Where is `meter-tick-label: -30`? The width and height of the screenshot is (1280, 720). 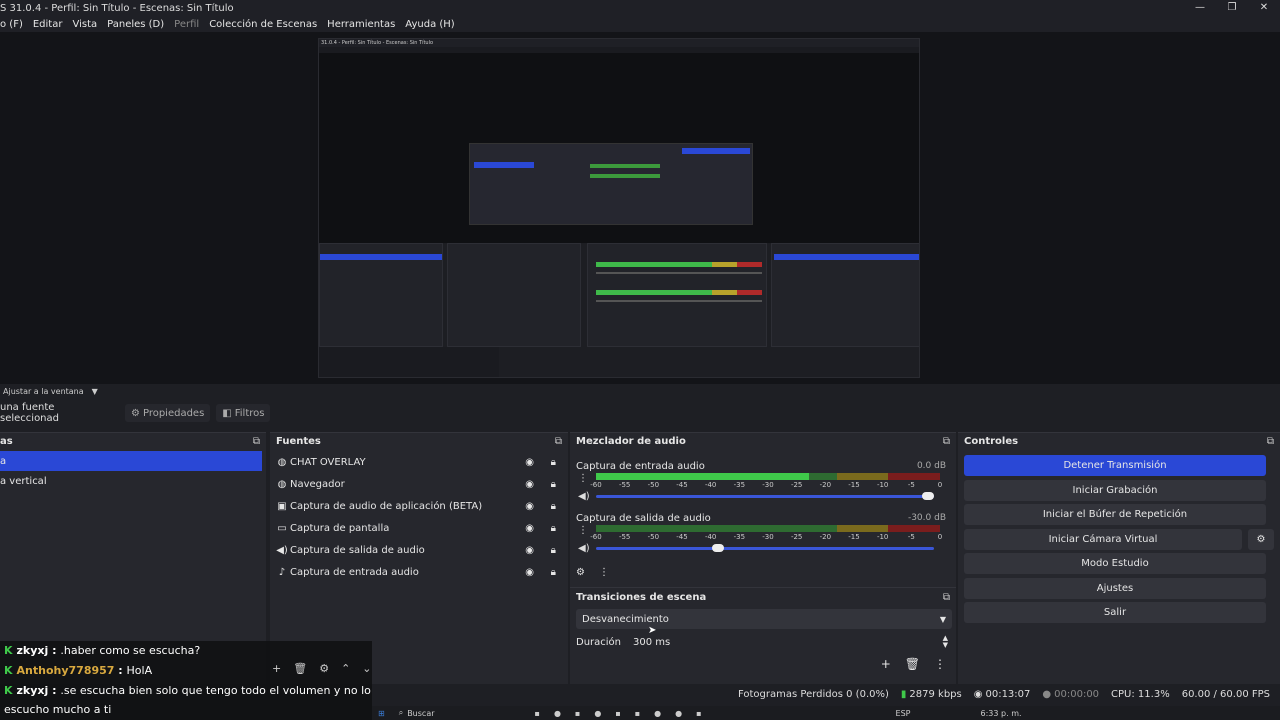
meter-tick-label: -30 is located at coordinates (768, 485).